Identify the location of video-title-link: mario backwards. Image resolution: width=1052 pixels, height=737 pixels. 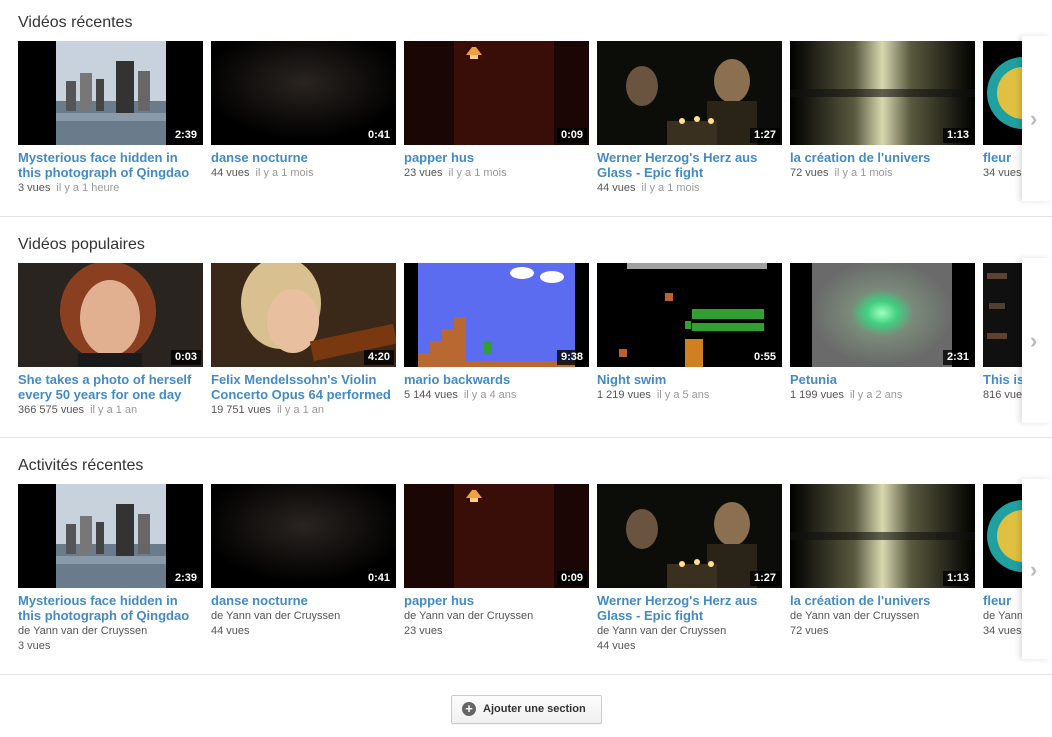
(495, 379).